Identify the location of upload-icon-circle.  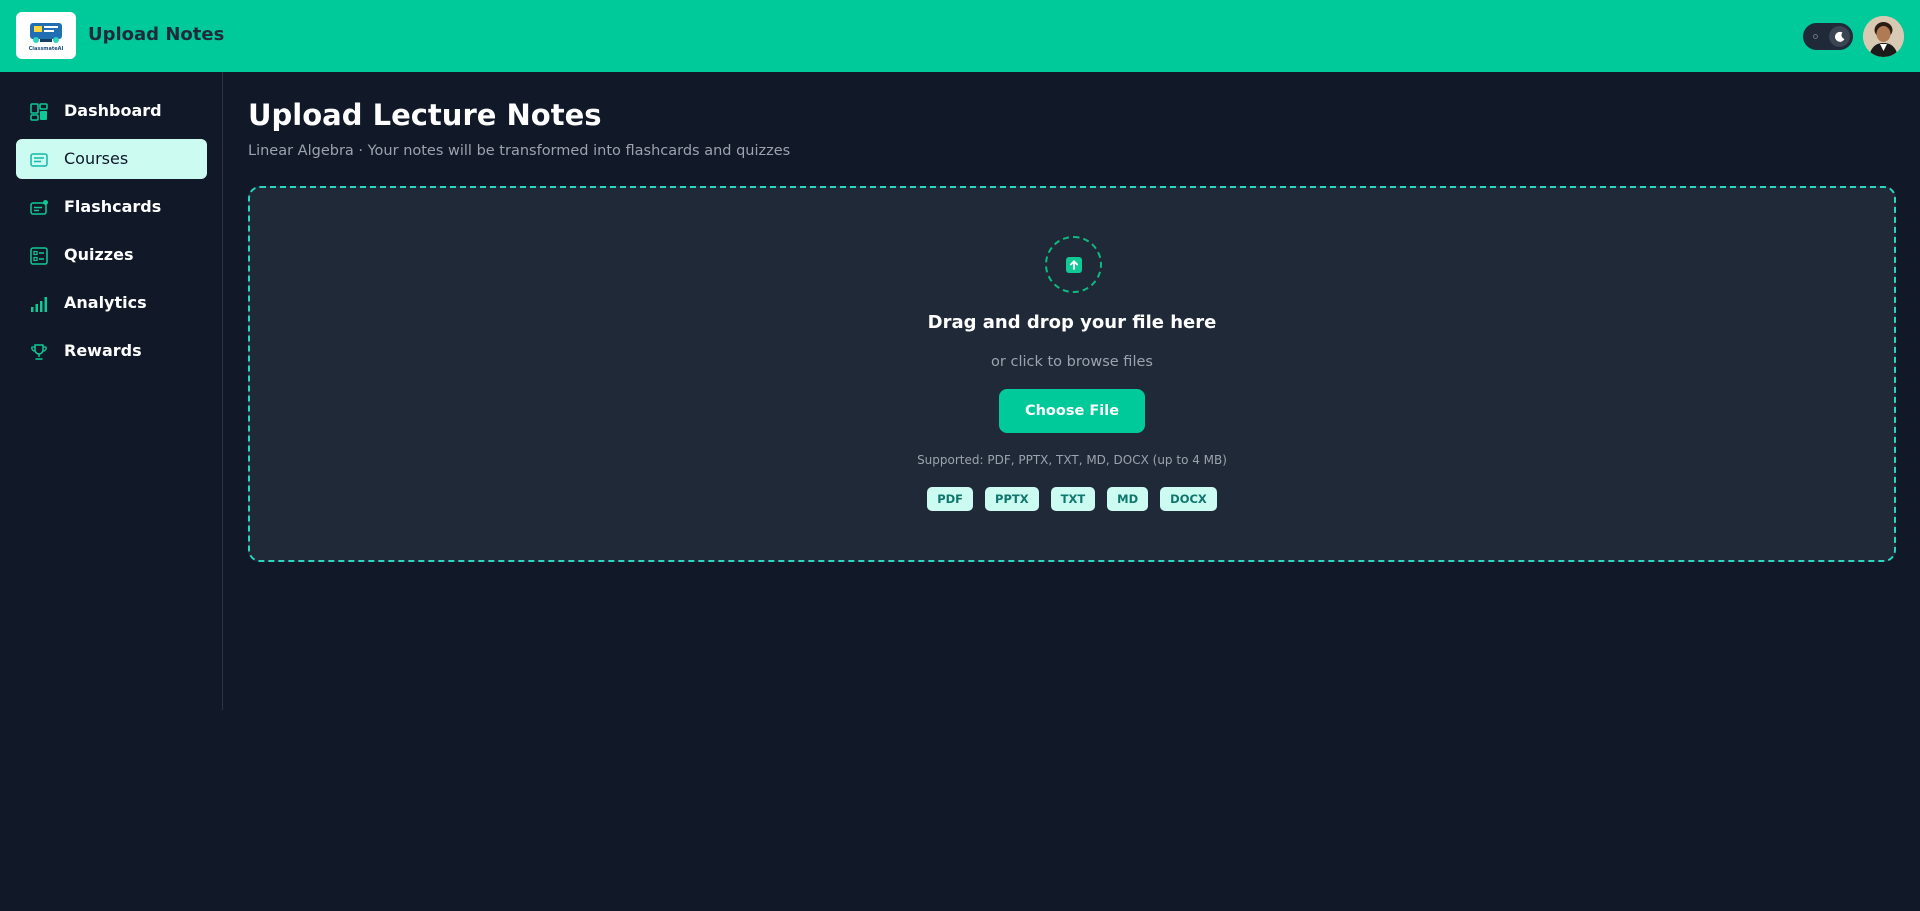
(1073, 264).